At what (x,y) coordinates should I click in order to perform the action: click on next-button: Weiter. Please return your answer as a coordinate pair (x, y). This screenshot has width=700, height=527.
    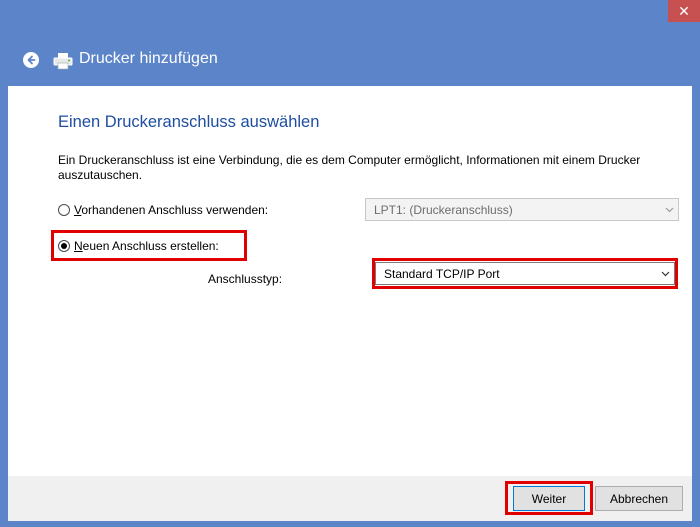
    Looking at the image, I should click on (549, 498).